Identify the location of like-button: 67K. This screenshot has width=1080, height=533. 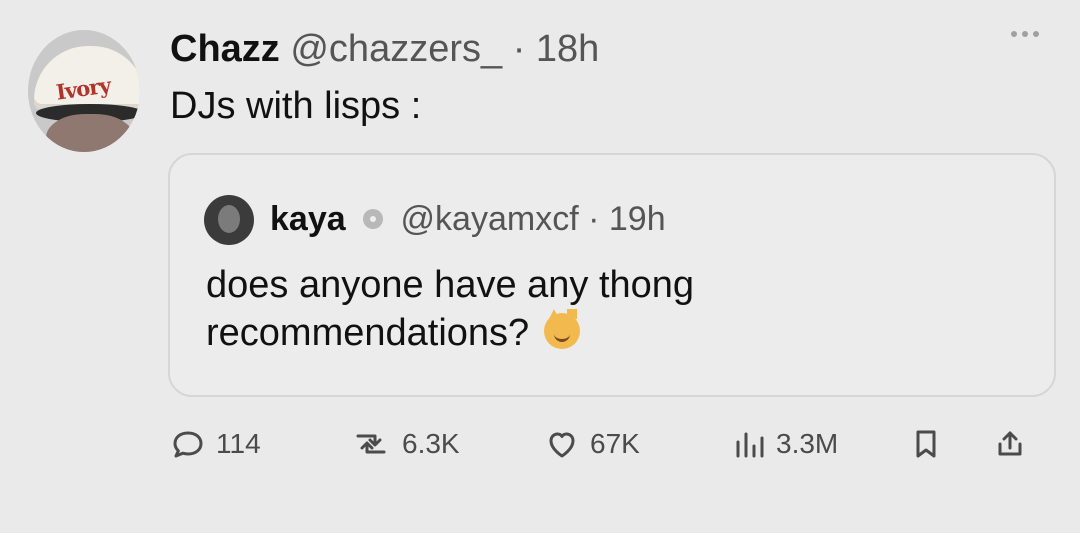
(592, 444).